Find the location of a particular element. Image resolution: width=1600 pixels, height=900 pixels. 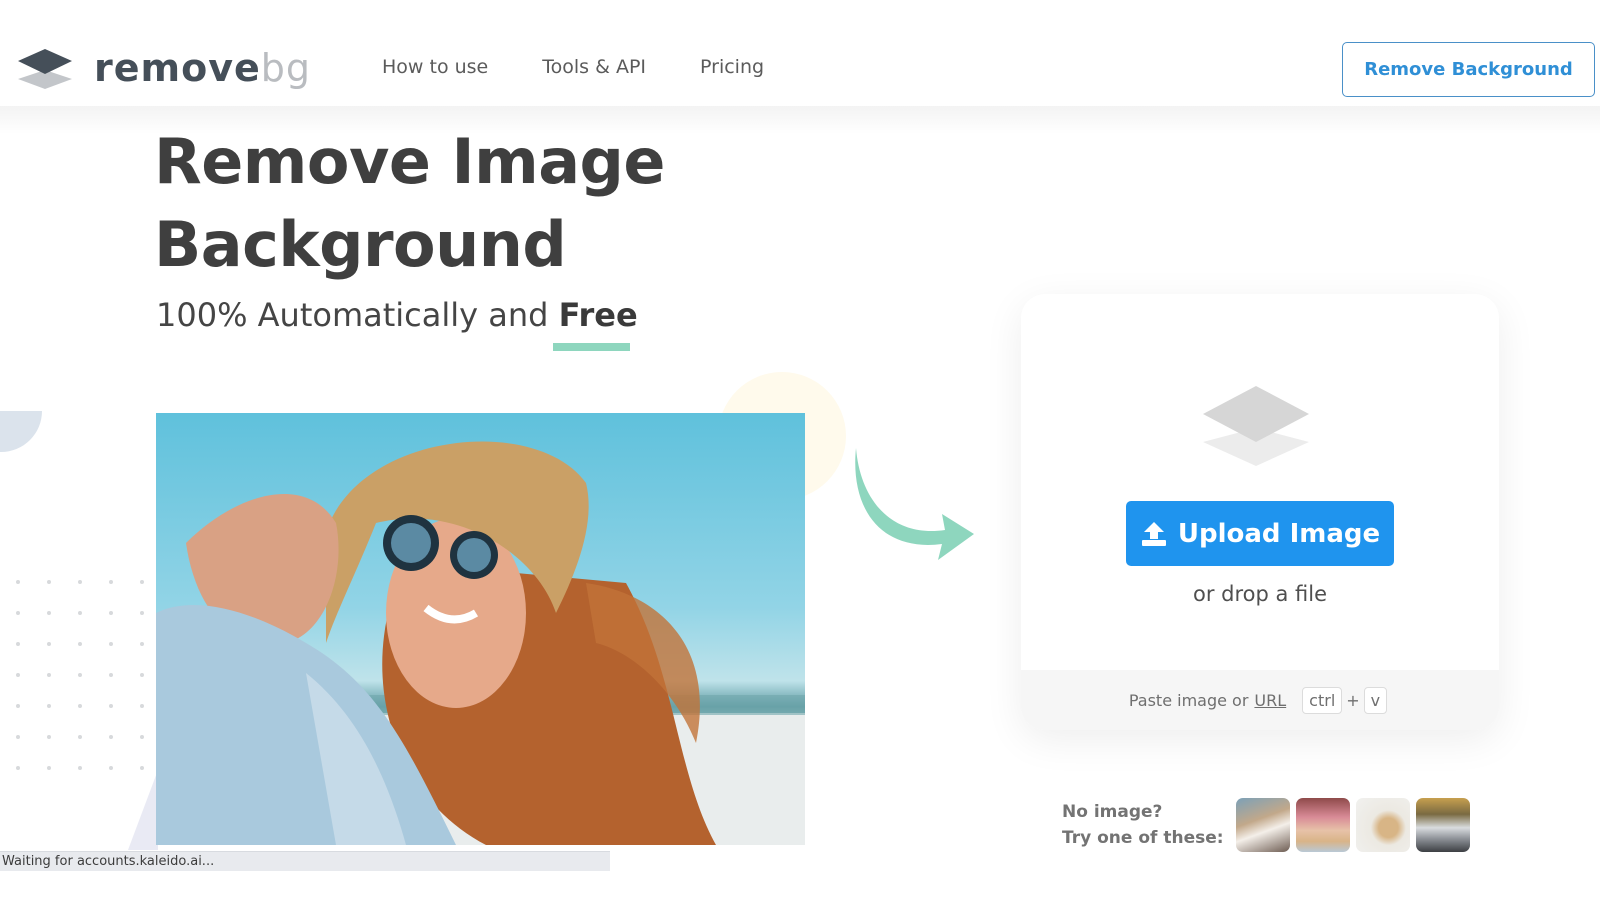

paste-hint-bar: Paste image or URL ctrl + v is located at coordinates (1260, 700).